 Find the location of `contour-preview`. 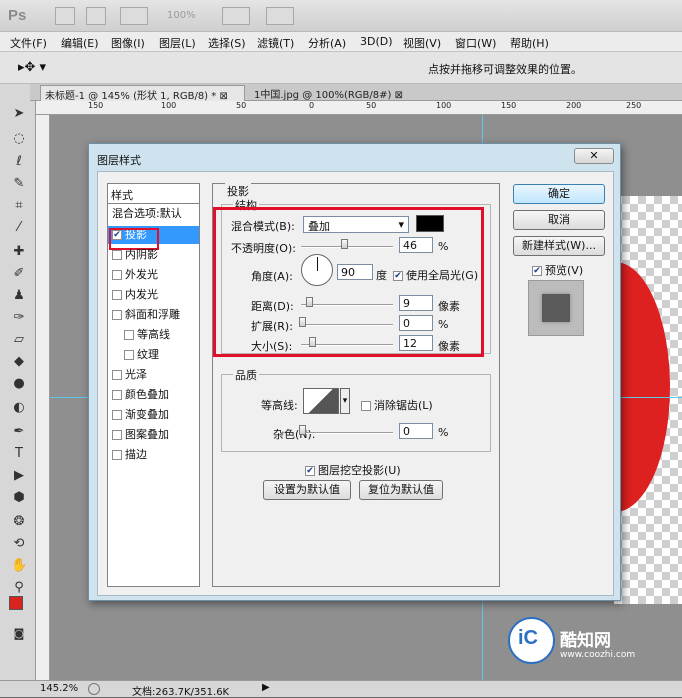

contour-preview is located at coordinates (321, 401).